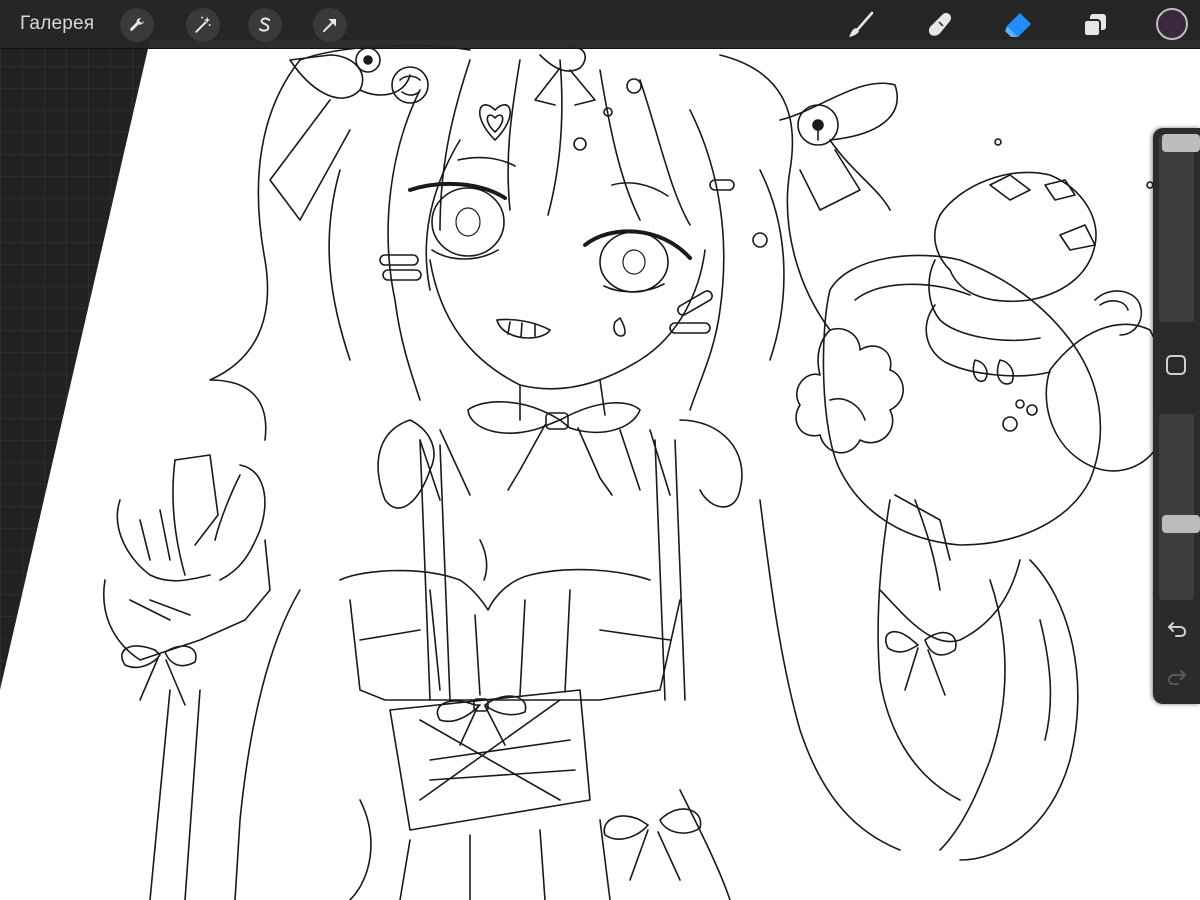 This screenshot has width=1200, height=900. I want to click on wrench-icon, so click(137, 24).